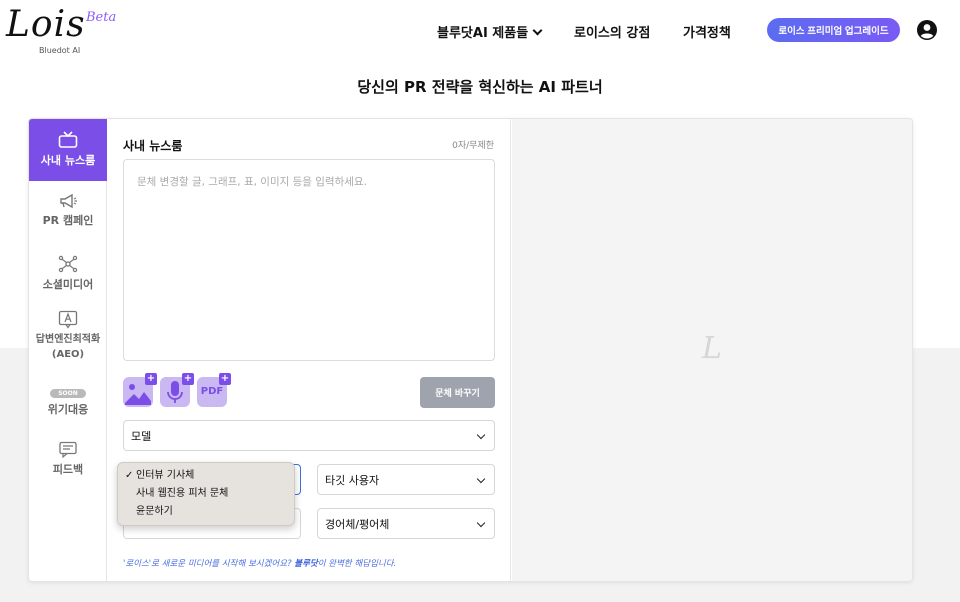  Describe the element at coordinates (305, 564) in the screenshot. I see `promo-link: 블루닷` at that location.